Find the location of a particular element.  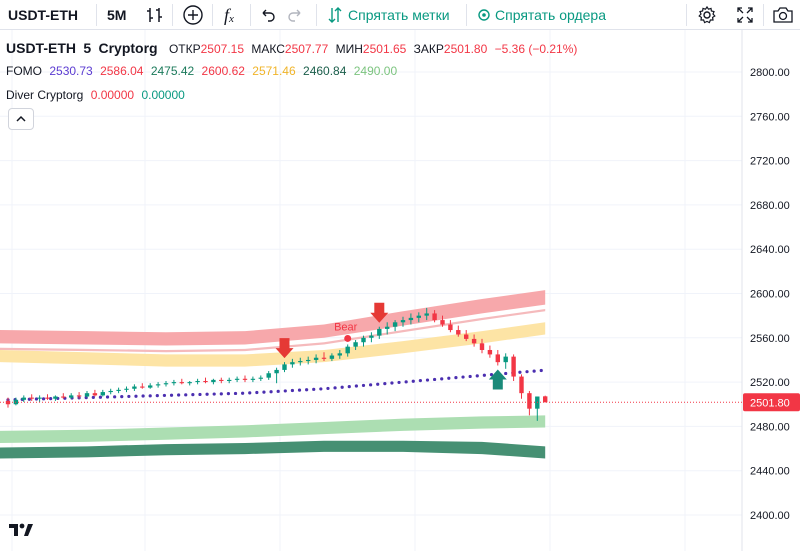

buy-arrow-icon is located at coordinates (497, 379).